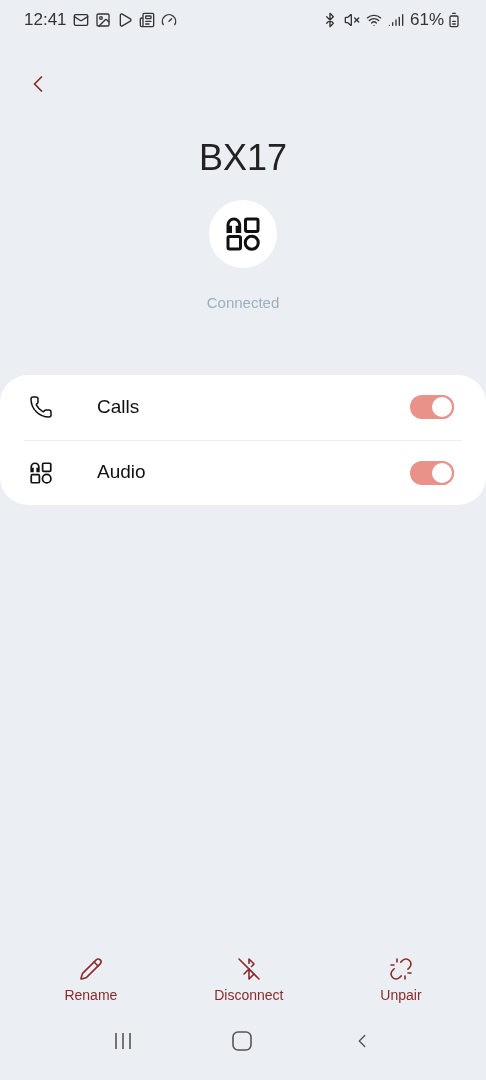 Image resolution: width=486 pixels, height=1080 pixels. I want to click on signal-icon, so click(395, 20).